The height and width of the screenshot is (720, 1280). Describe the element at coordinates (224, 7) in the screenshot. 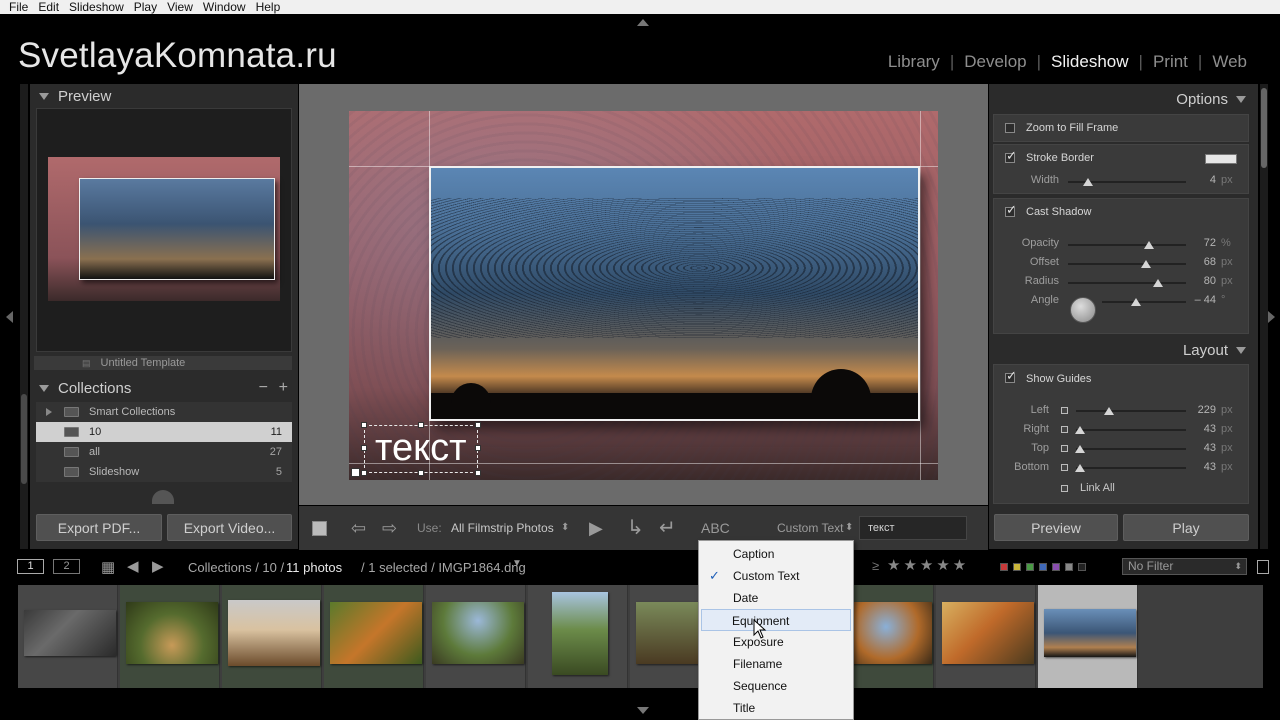

I see `menu-window: Window` at that location.